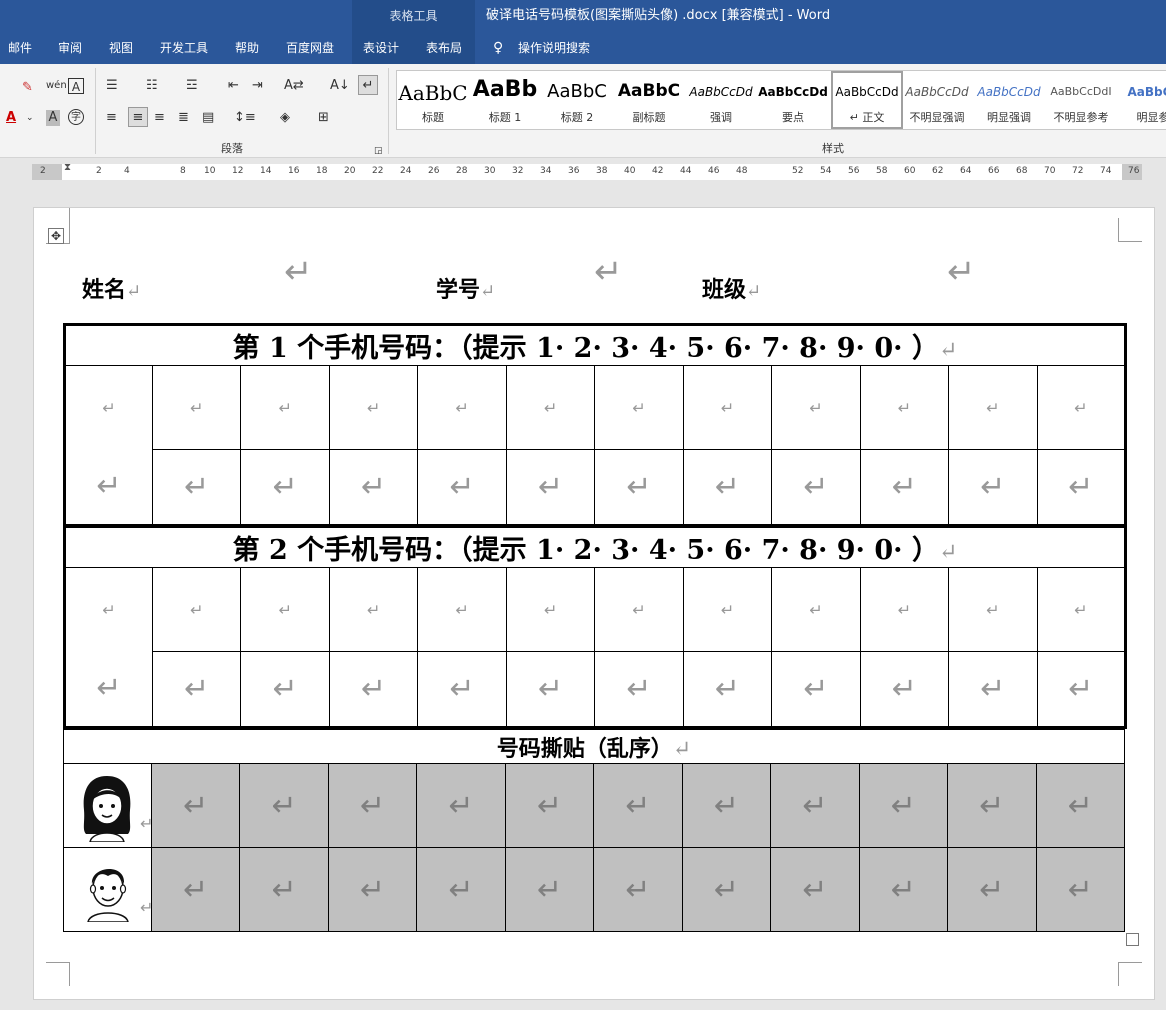 The width and height of the screenshot is (1166, 1010). I want to click on dropdown-arrow-icon: ⌄, so click(30, 118).